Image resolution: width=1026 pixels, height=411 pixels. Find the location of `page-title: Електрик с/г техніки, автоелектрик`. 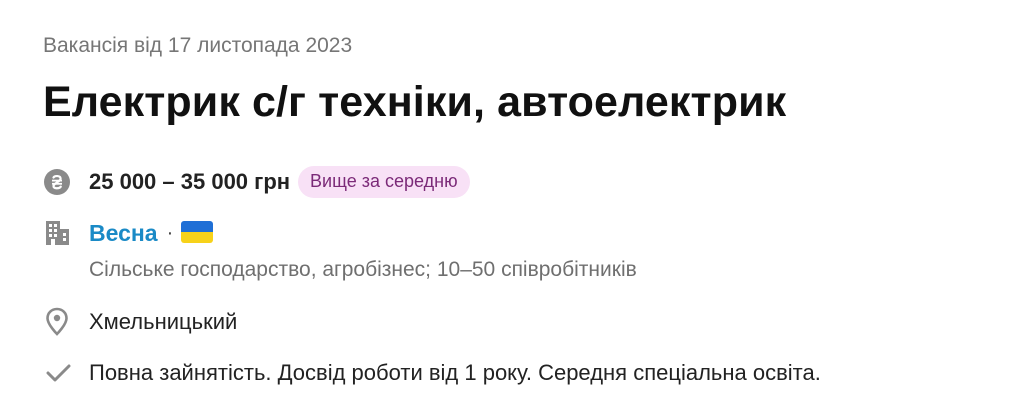

page-title: Електрик с/г техніки, автоелектрик is located at coordinates (415, 102).